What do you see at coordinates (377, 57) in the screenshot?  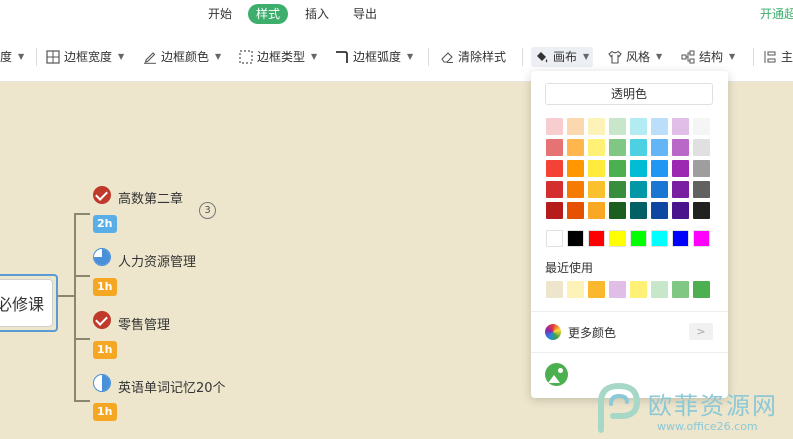 I see `border-radius-label: 边框弧度` at bounding box center [377, 57].